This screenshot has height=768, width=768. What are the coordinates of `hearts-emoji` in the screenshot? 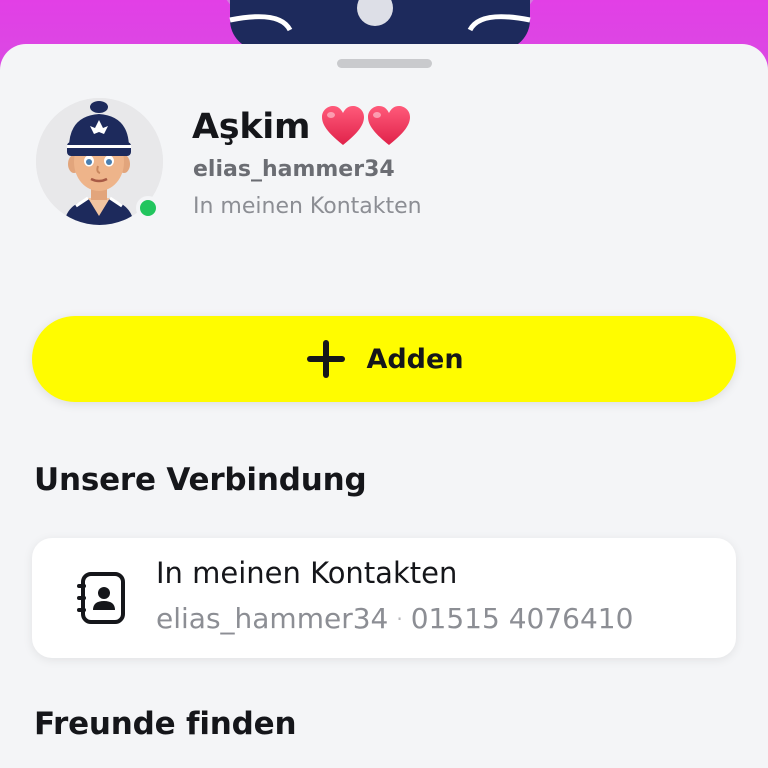 It's located at (366, 127).